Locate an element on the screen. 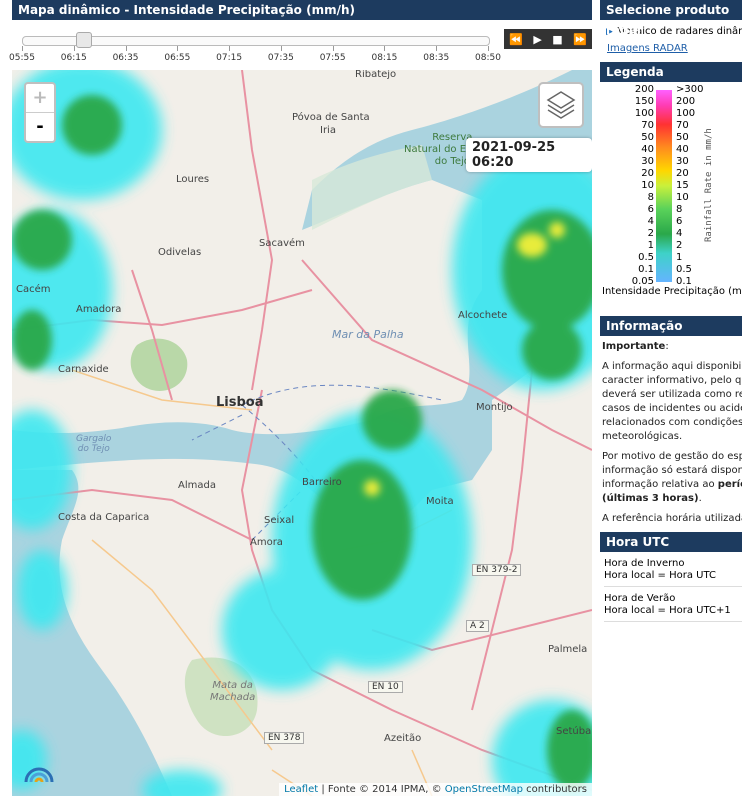 The image size is (742, 800). legend-right-label: 0.5 is located at coordinates (684, 269).